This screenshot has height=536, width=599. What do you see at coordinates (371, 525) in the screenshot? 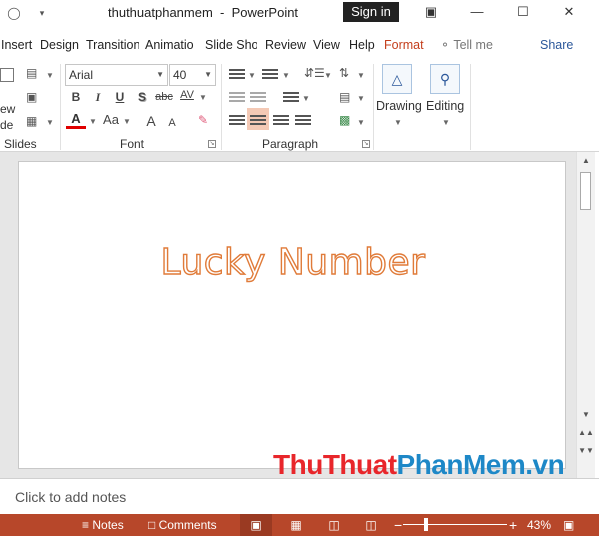
I see `slide-show-button: ◫` at bounding box center [371, 525].